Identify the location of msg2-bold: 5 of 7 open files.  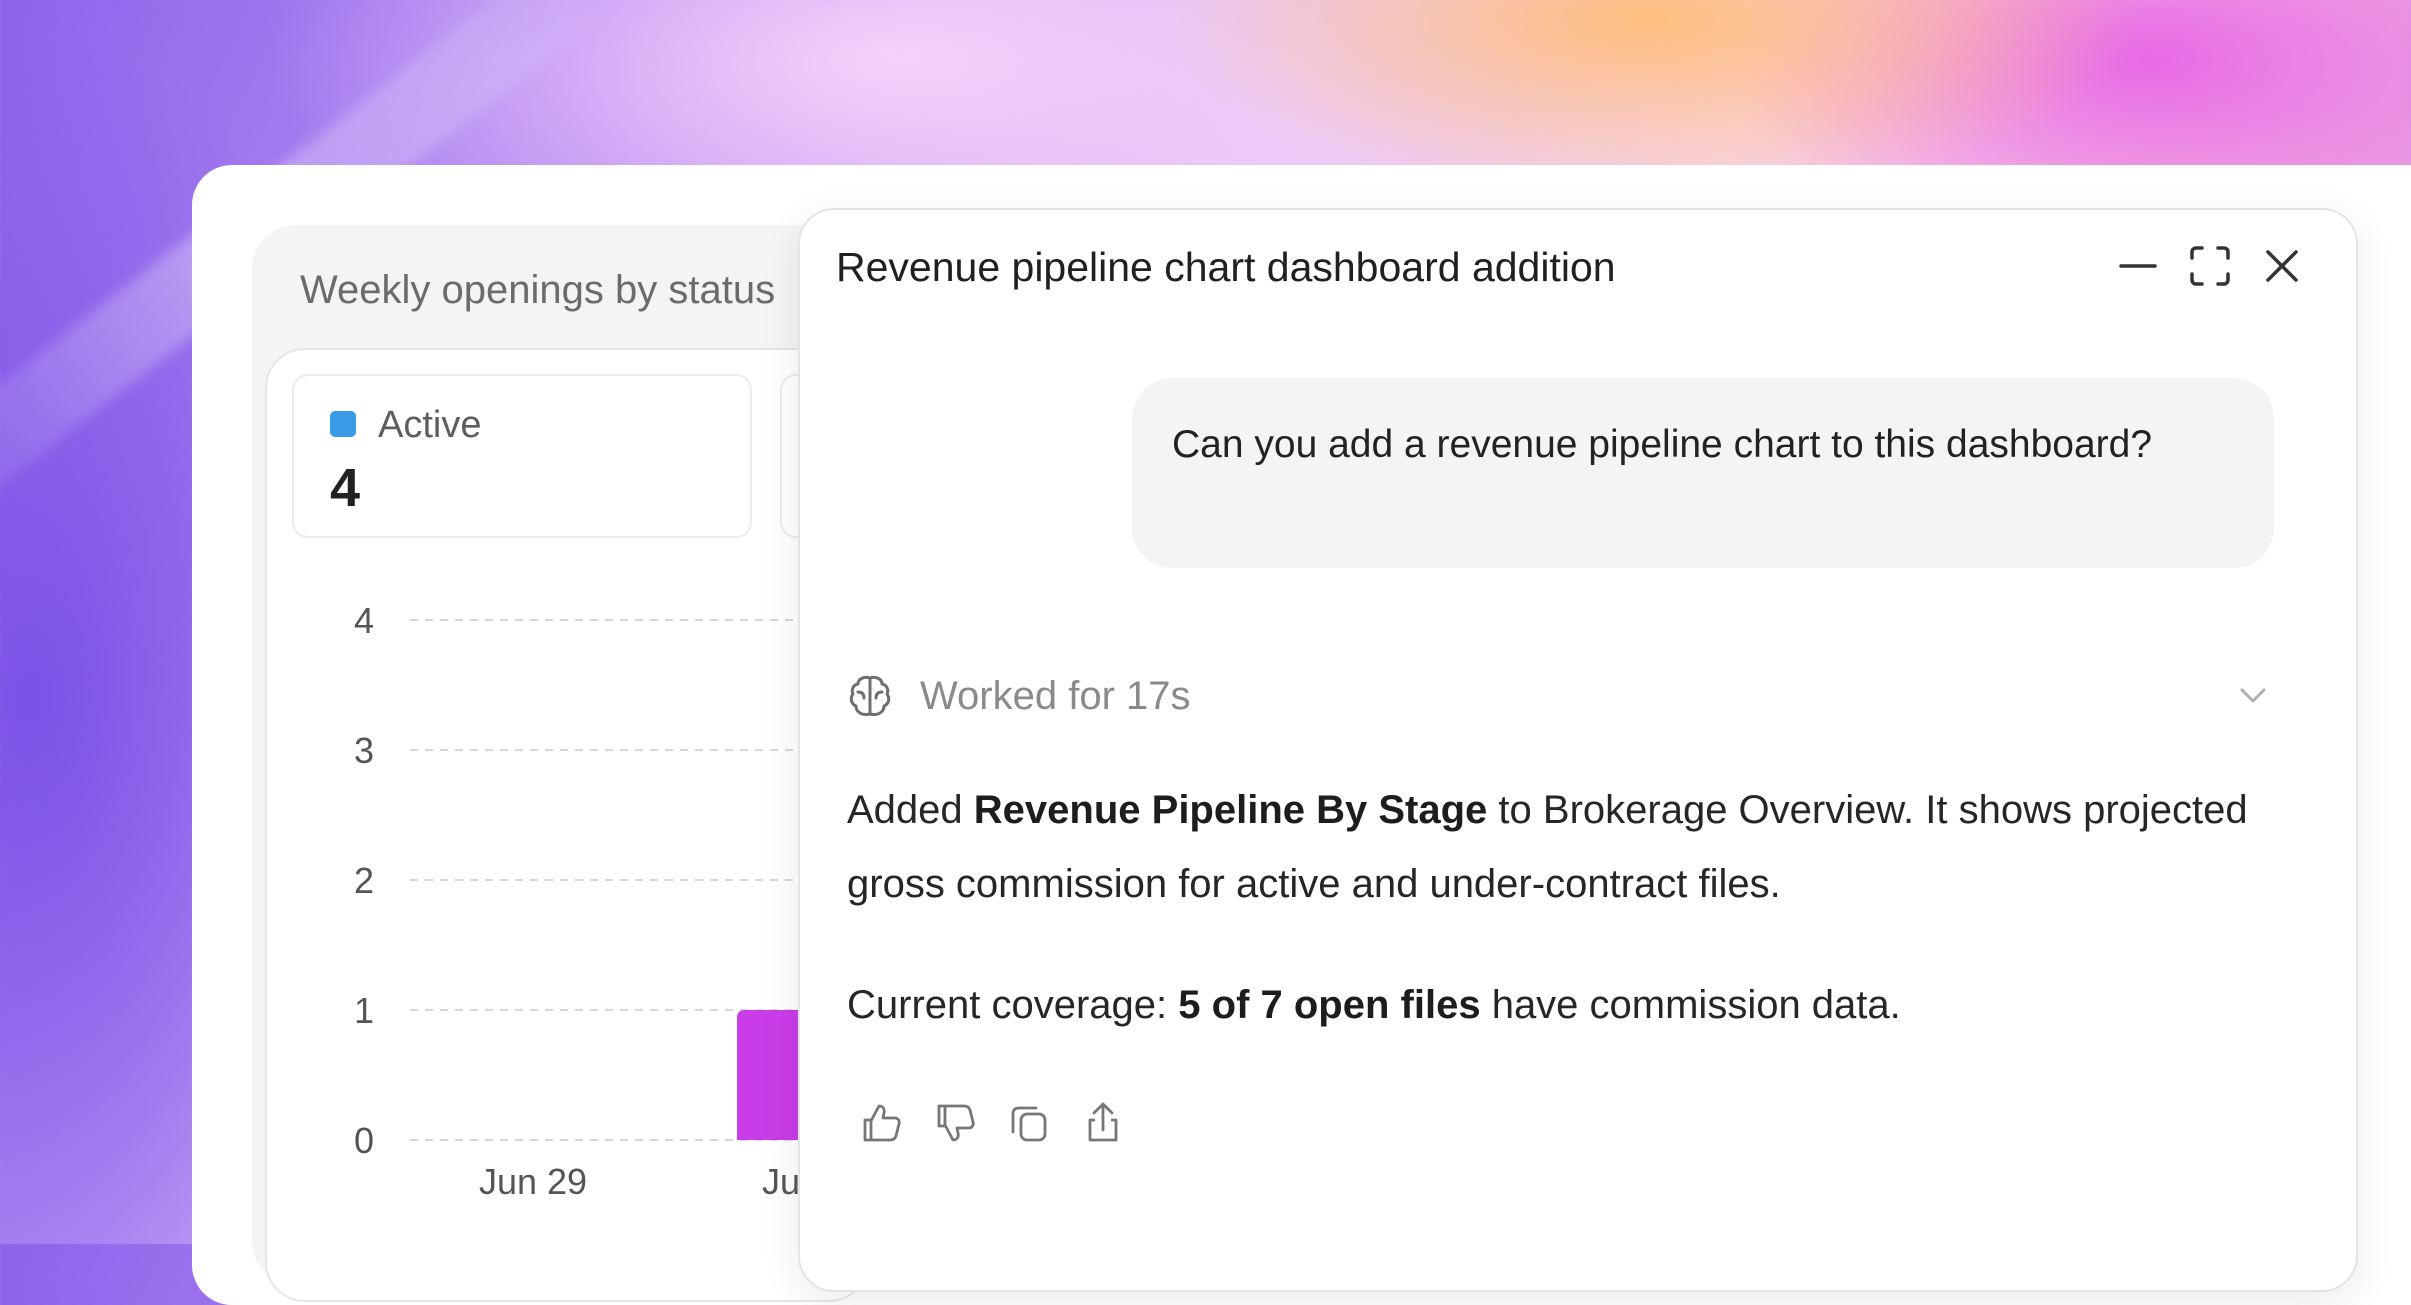
(1329, 1005).